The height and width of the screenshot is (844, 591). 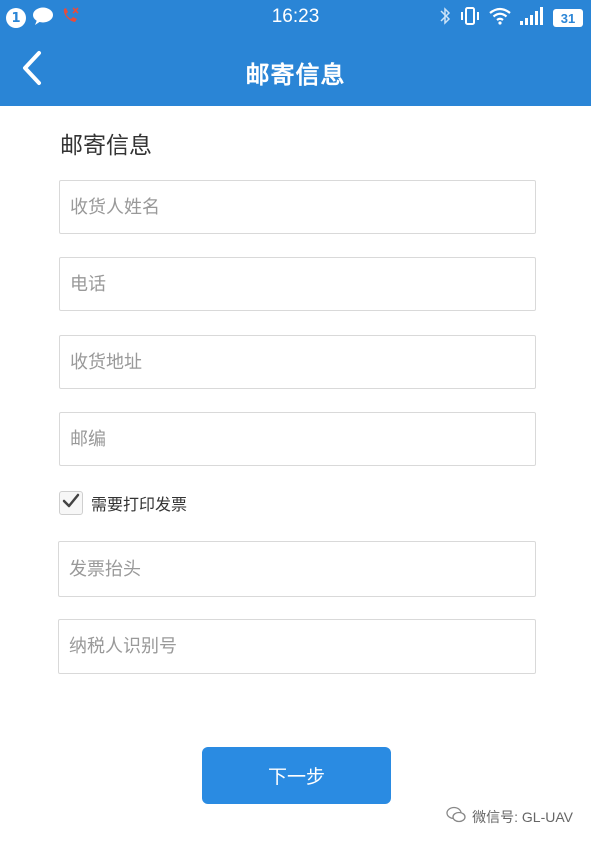 I want to click on print-invoice-checkbox, so click(x=71, y=503).